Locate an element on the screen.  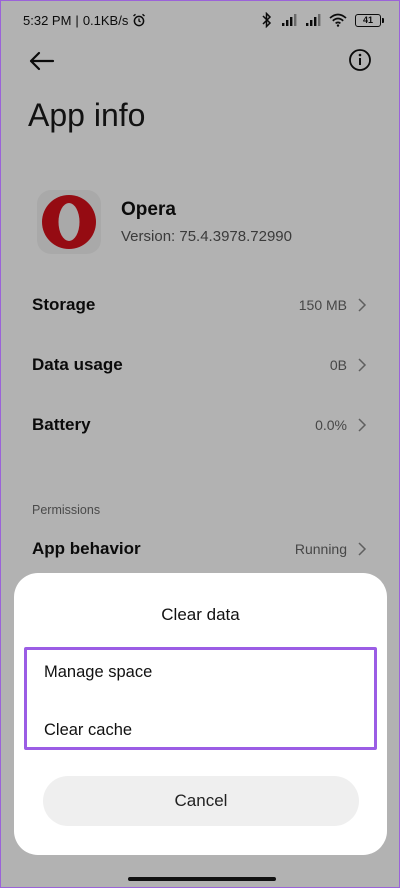
clear-cache-option: Clear cache is located at coordinates (88, 730).